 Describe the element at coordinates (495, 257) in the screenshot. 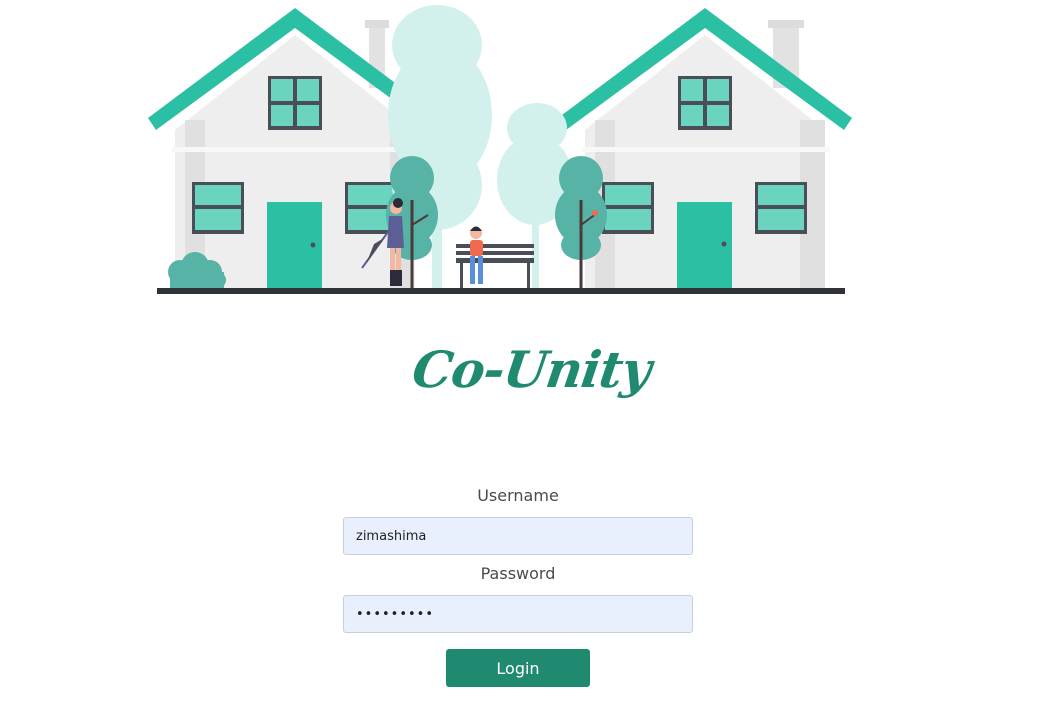

I see `bench-person` at that location.